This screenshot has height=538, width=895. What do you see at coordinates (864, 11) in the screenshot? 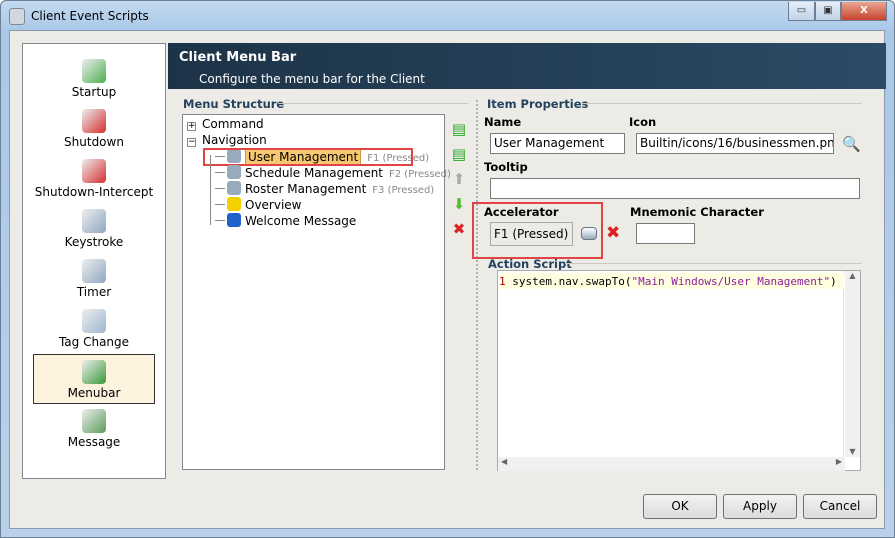
I see `close-button: X` at bounding box center [864, 11].